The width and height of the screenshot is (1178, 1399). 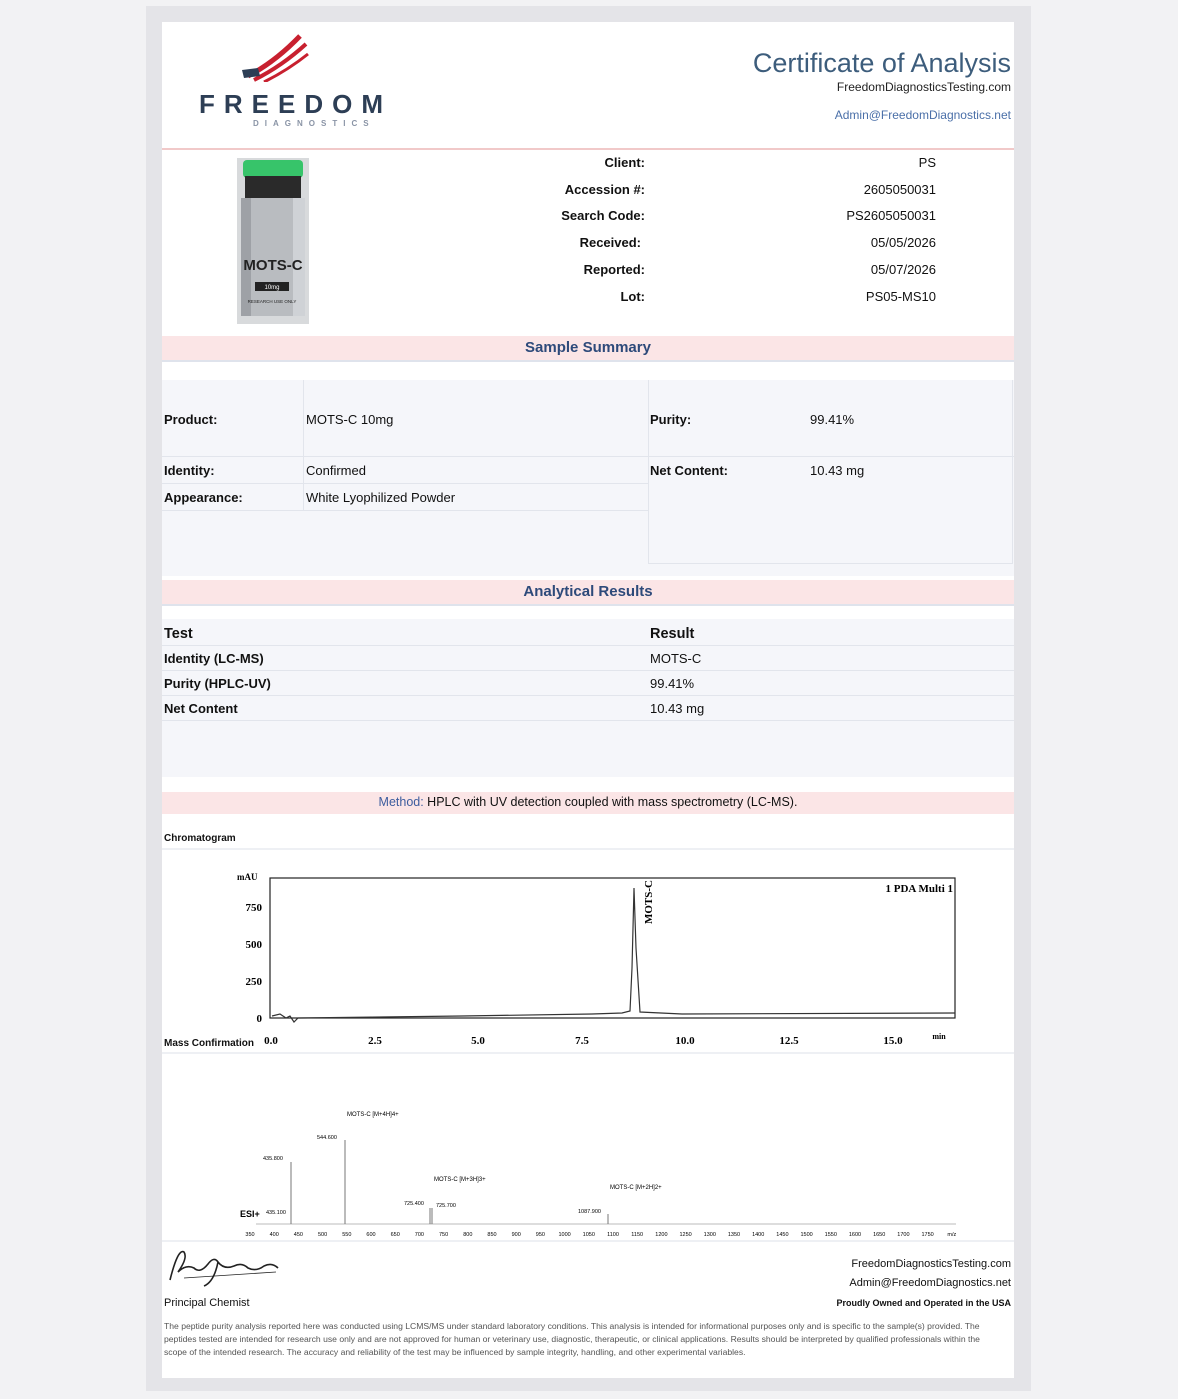 I want to click on sample-summary-title: Sample Summary, so click(x=588, y=347).